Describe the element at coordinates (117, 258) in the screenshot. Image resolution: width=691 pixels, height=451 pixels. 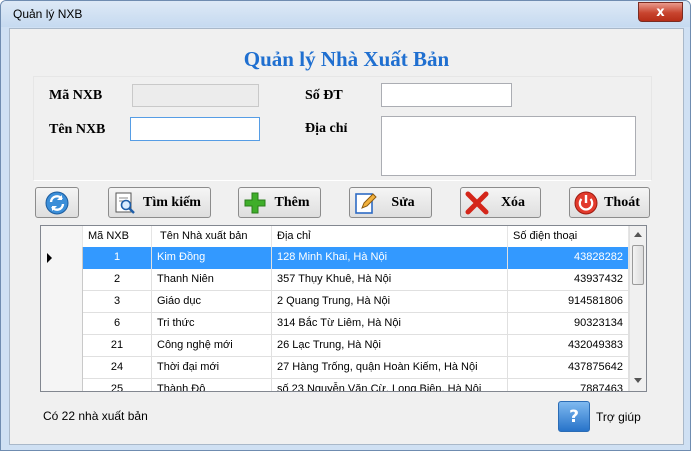
I see `table-cell: 1` at that location.